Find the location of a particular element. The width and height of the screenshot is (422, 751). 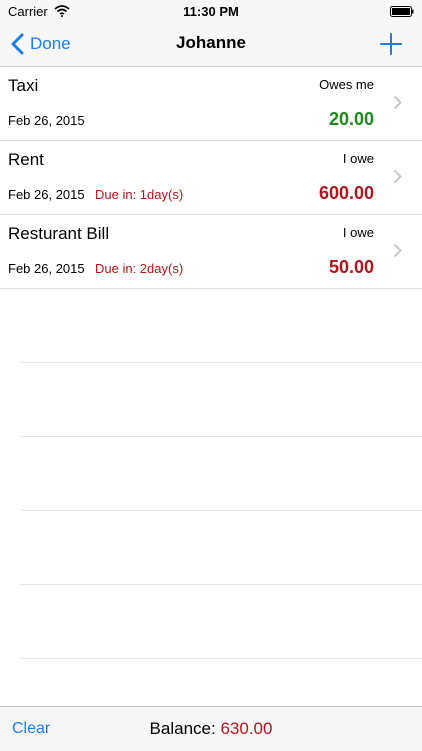

status-time: 11:30 PM is located at coordinates (211, 11).